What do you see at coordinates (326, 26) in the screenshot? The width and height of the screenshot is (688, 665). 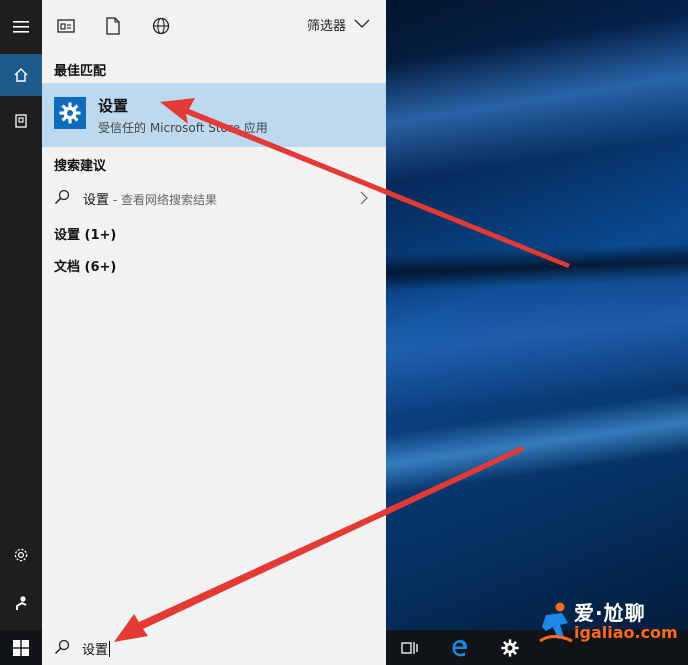 I see `filter-label: 筛选器` at bounding box center [326, 26].